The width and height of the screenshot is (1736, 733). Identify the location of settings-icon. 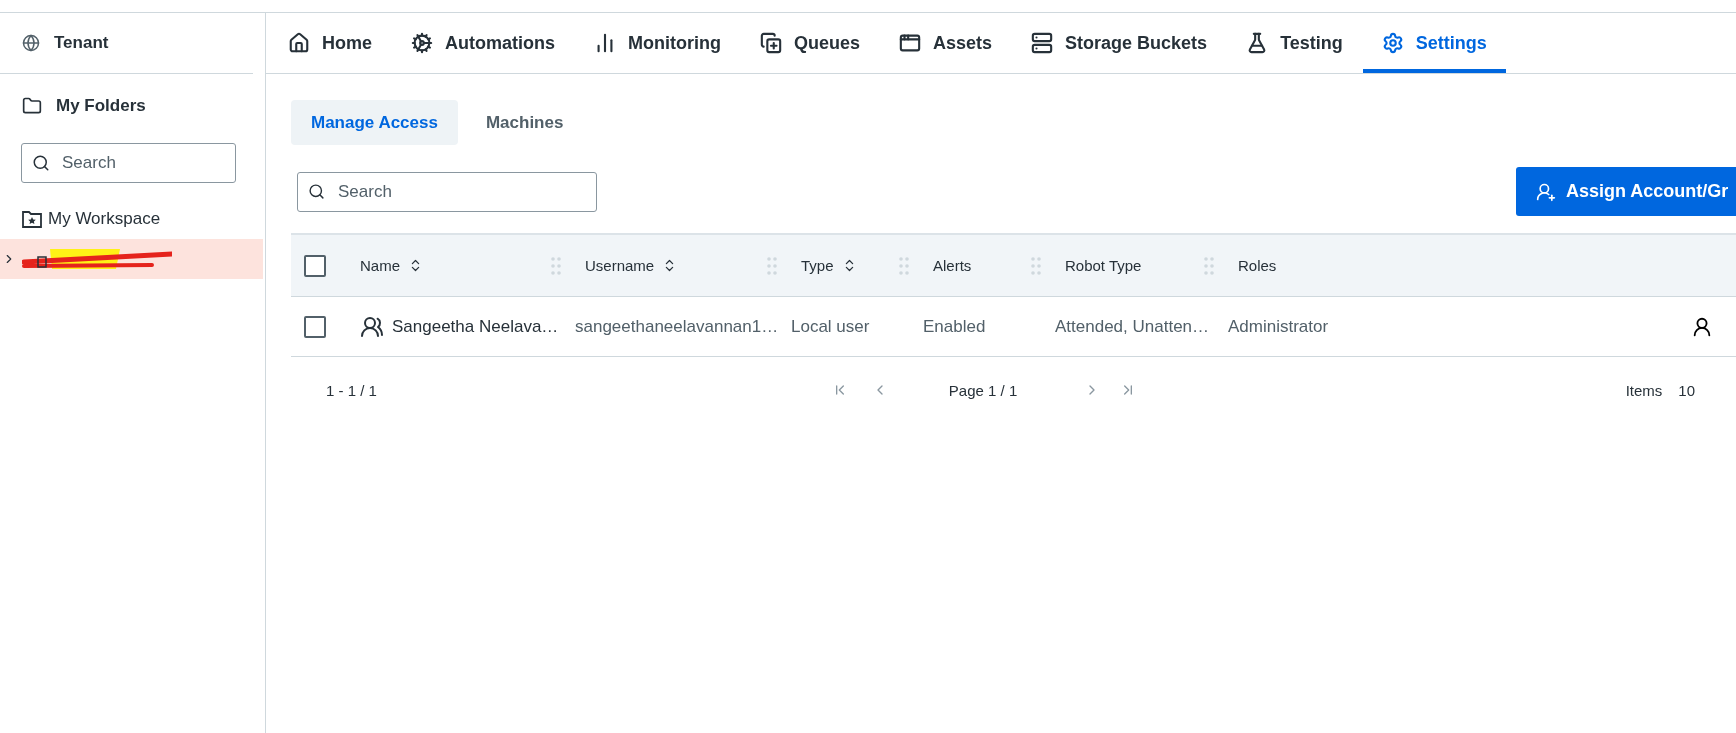
(1392, 43).